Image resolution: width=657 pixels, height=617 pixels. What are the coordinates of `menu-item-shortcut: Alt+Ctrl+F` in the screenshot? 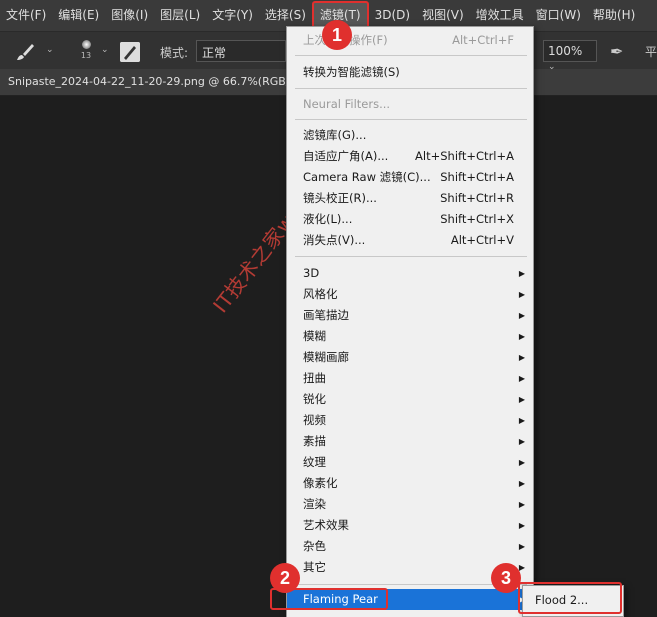 It's located at (483, 40).